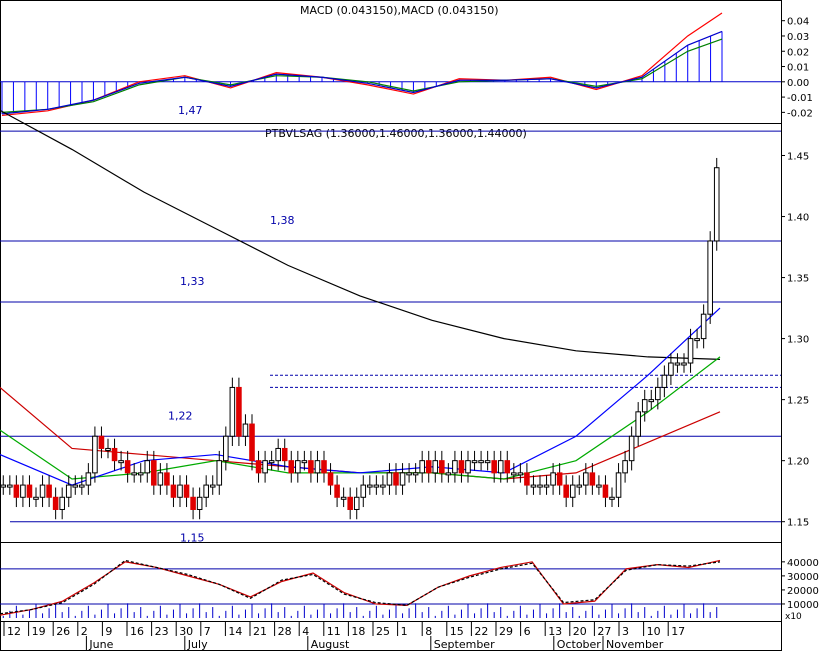 The width and height of the screenshot is (831, 651). I want to click on macd-tick-label: 0.00, so click(798, 83).